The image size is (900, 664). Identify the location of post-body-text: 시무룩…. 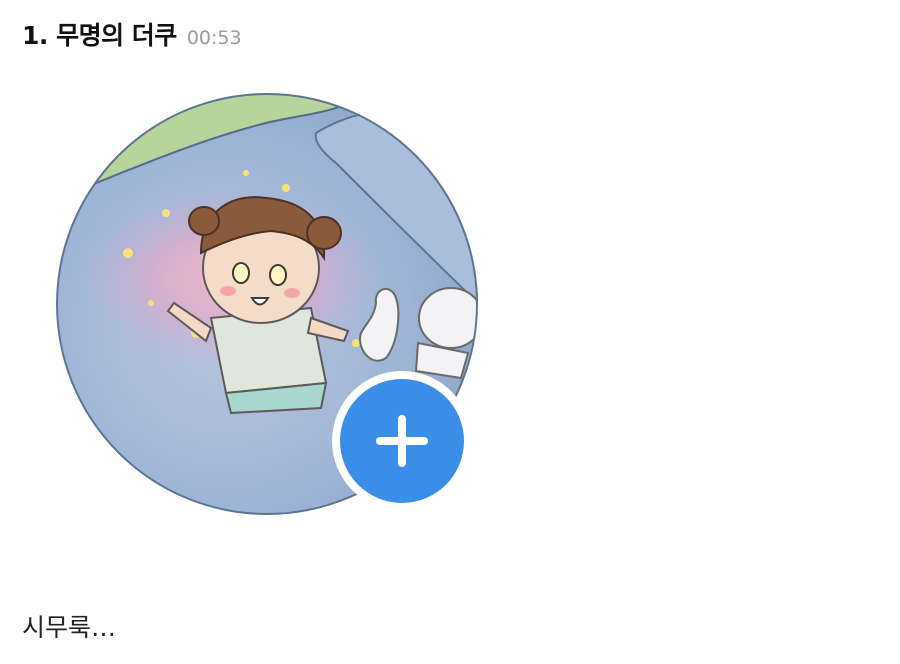
(69, 627).